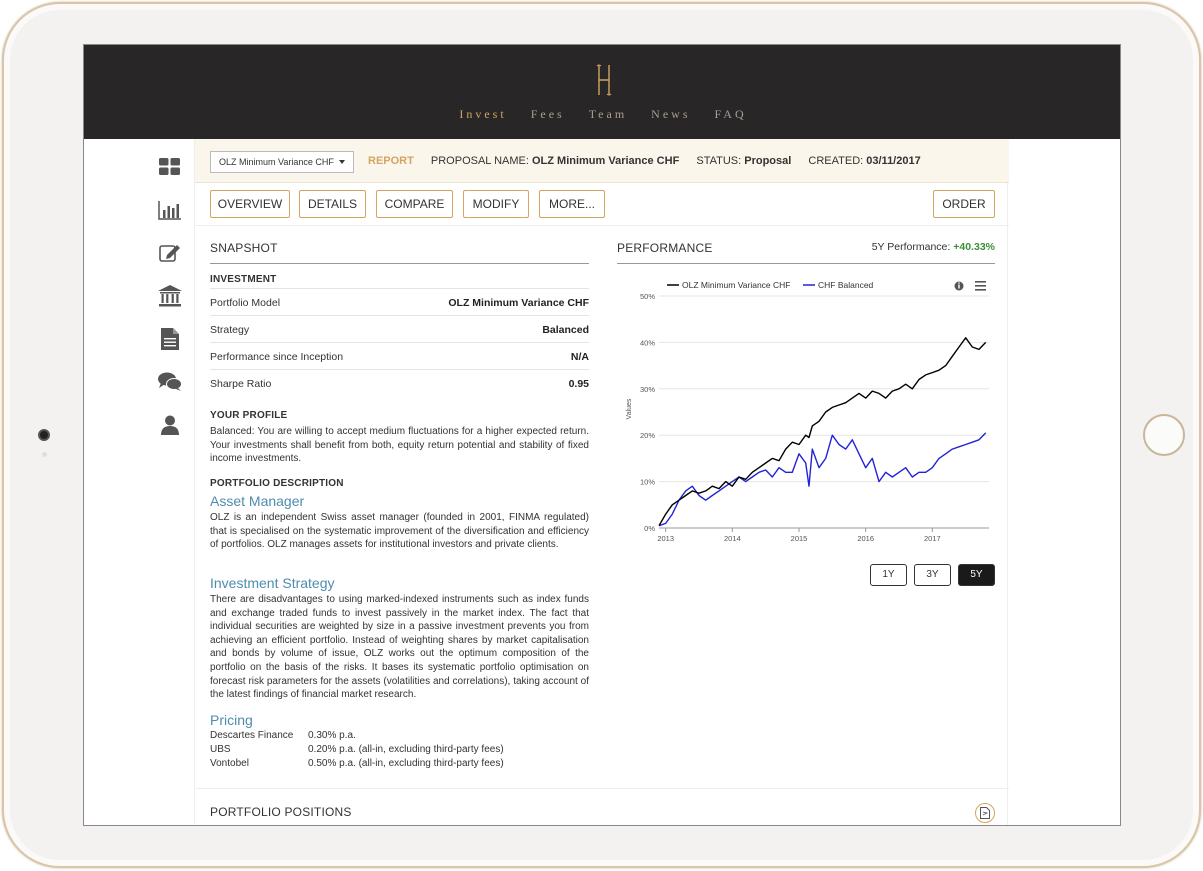  Describe the element at coordinates (252, 735) in the screenshot. I see `pricing-provider: Descartes Finance` at that location.